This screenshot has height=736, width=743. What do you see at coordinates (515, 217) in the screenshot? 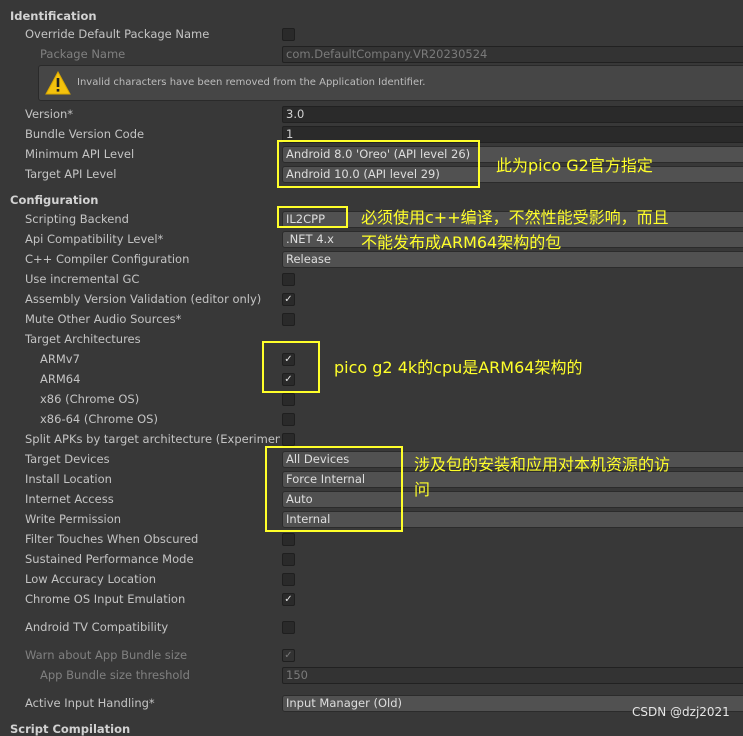
I see `backend-annotation-line1: 必须使用c++编译，不然性能受影响，而且` at bounding box center [515, 217].